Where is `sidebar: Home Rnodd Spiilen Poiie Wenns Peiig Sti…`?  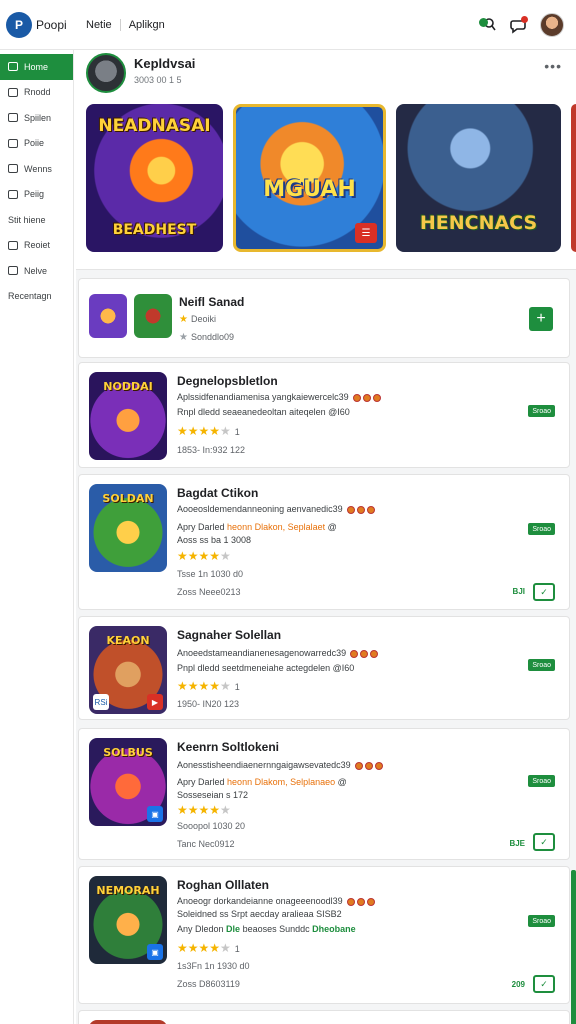
sidebar: Home Rnodd Spiilen Poiie Wenns Peiig Sti… is located at coordinates (37, 537).